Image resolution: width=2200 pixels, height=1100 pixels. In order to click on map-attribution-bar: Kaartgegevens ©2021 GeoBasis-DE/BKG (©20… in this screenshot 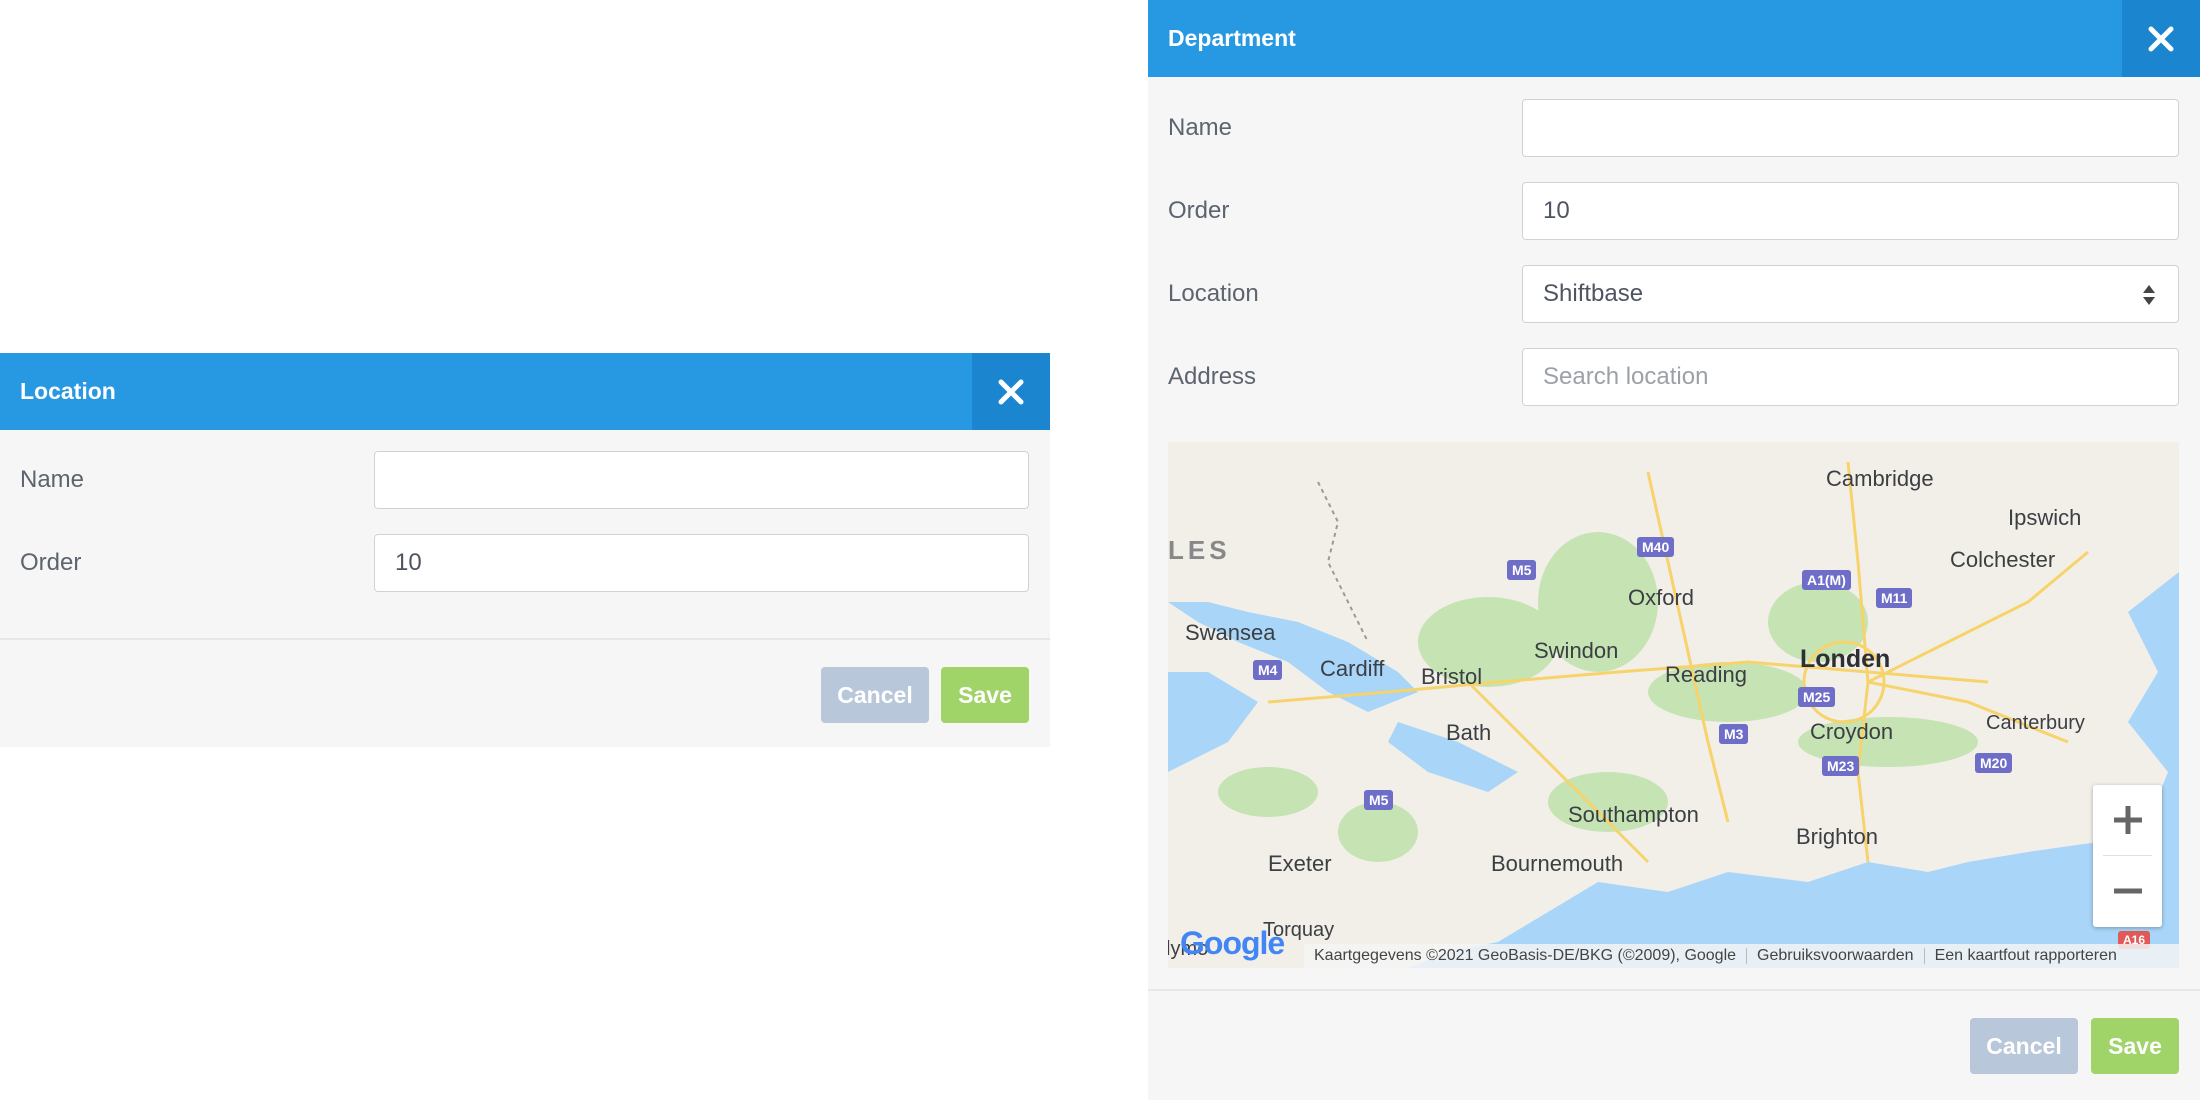, I will do `click(1741, 956)`.